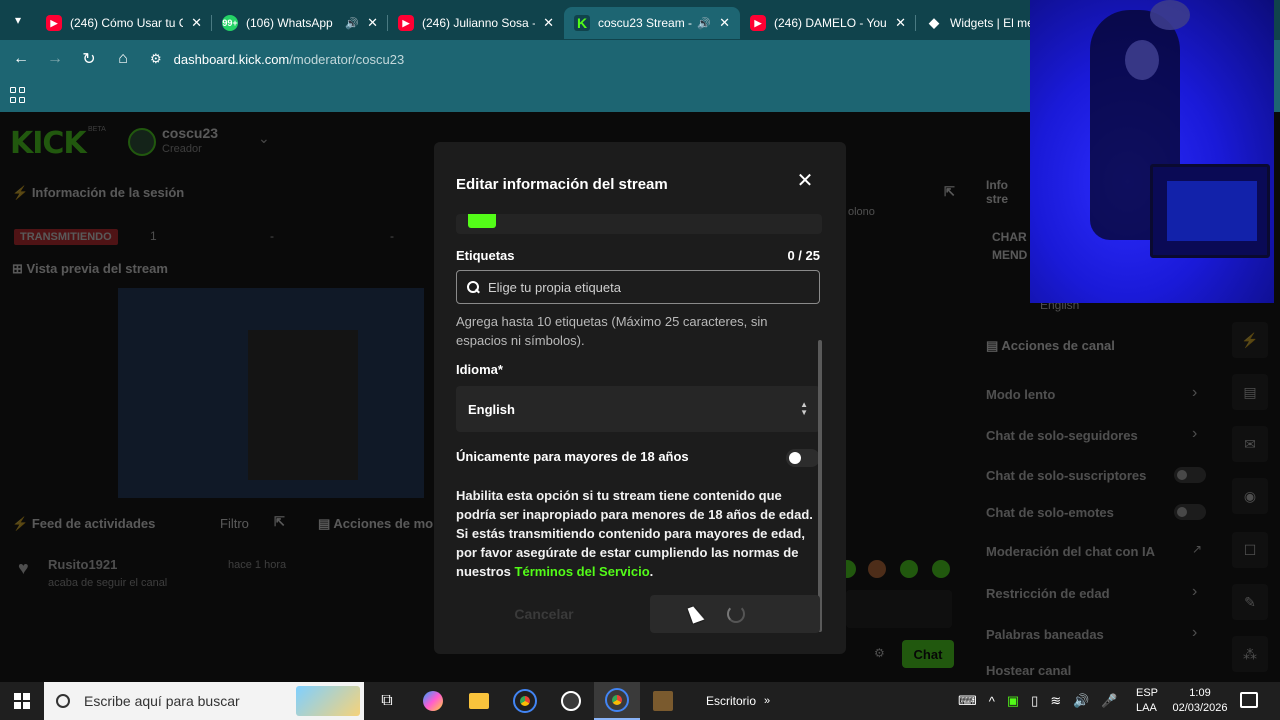 This screenshot has width=1280, height=720. What do you see at coordinates (479, 701) in the screenshot?
I see `file-explorer-icon` at bounding box center [479, 701].